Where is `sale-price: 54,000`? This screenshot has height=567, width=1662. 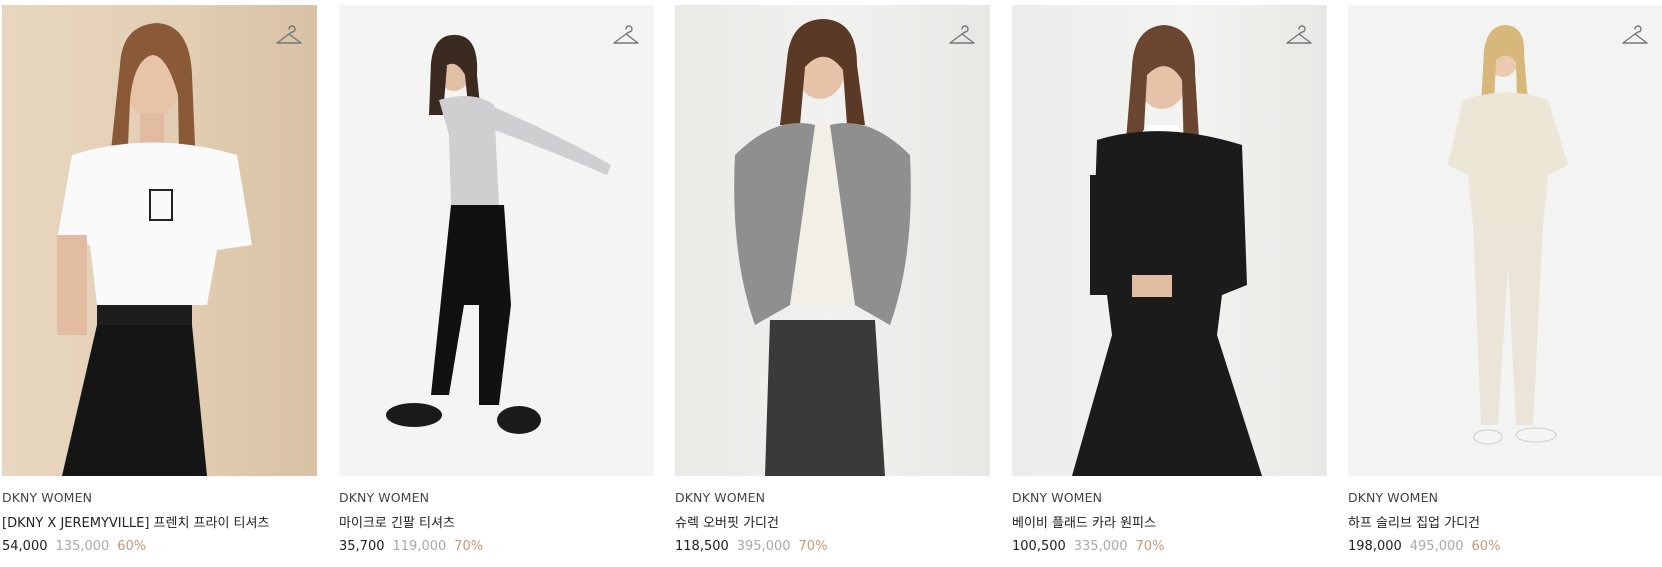 sale-price: 54,000 is located at coordinates (25, 546).